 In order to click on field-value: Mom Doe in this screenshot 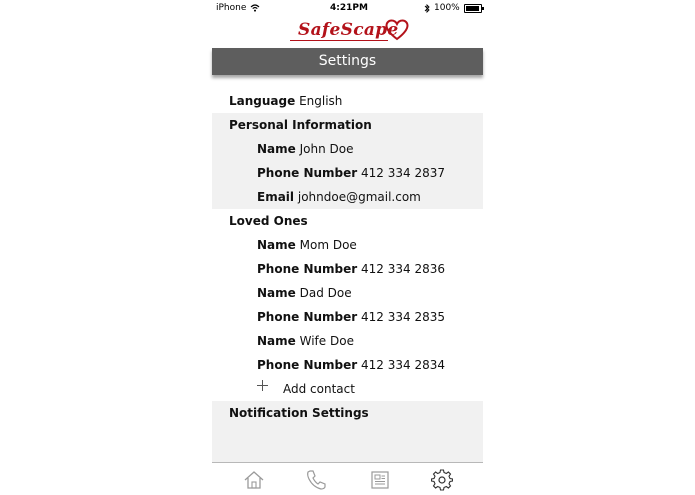, I will do `click(328, 245)`.